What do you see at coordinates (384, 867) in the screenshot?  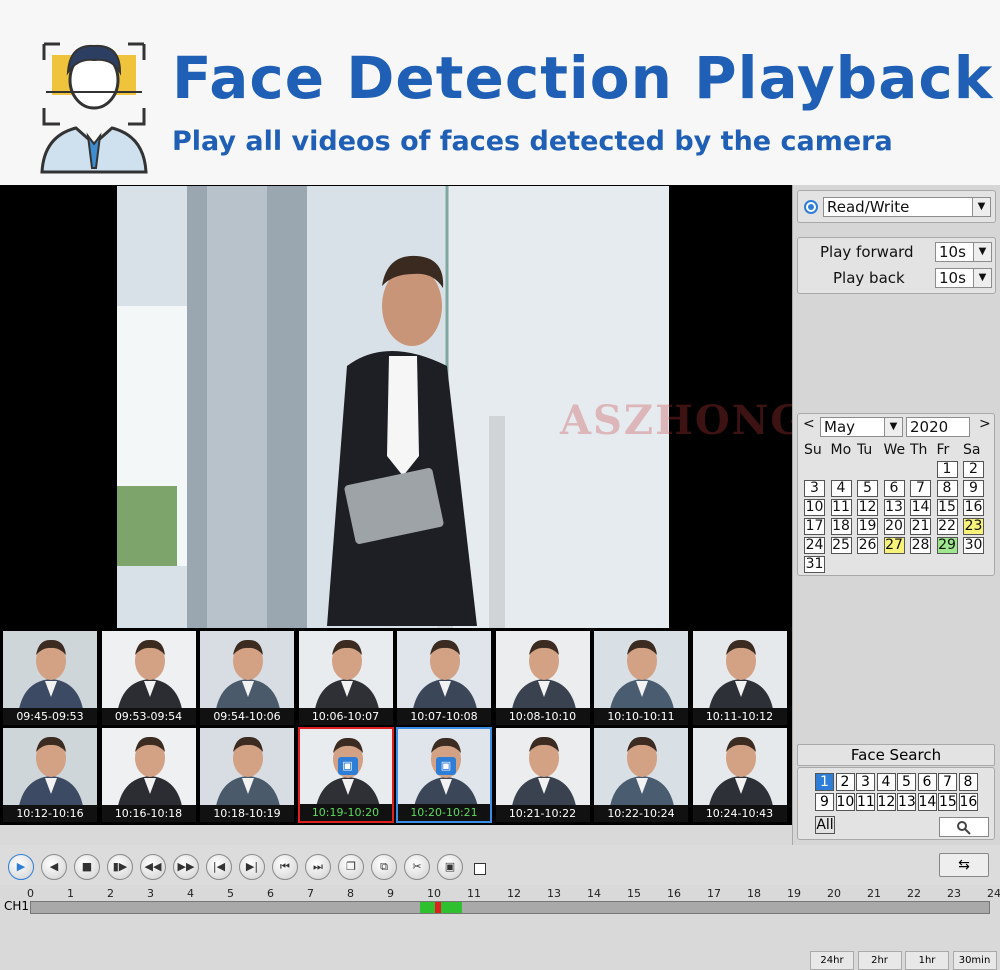 I see `copy-button: ⧉` at bounding box center [384, 867].